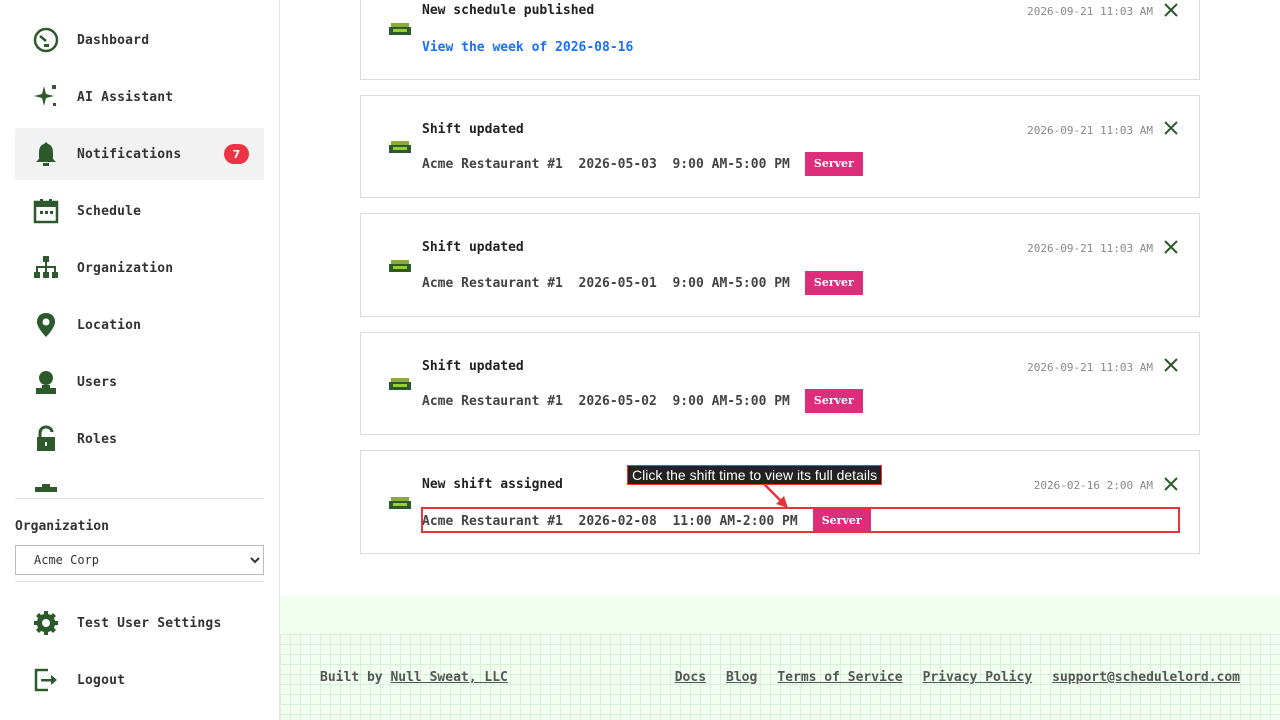 This screenshot has width=1280, height=720. I want to click on shift-date: 2026-05-02, so click(617, 401).